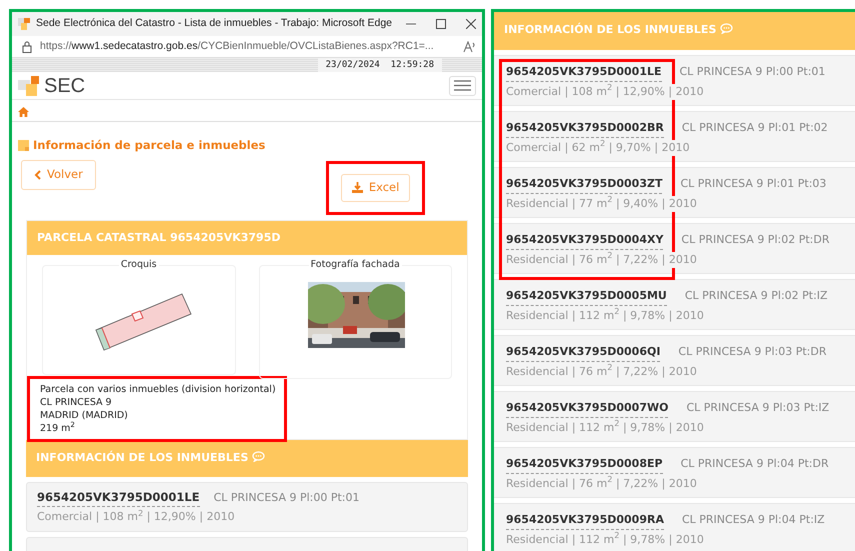  Describe the element at coordinates (598, 148) in the screenshot. I see `property-details: Comercial | 62 m$^{2}$ | 9,70% | 2010` at that location.